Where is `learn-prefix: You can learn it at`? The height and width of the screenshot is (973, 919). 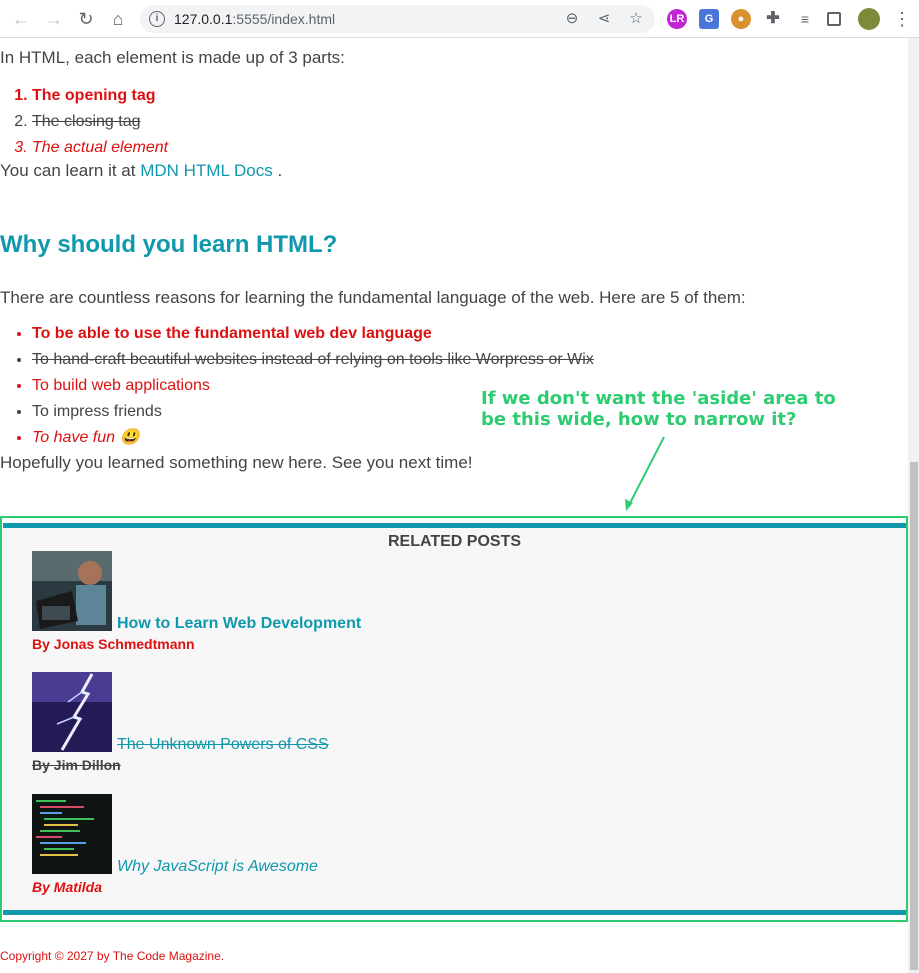
learn-prefix: You can learn it at is located at coordinates (70, 170).